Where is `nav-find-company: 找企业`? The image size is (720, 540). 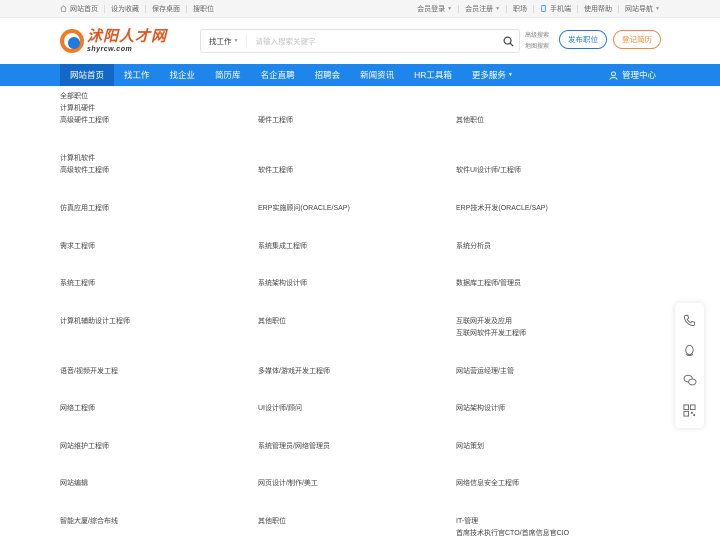 nav-find-company: 找企业 is located at coordinates (183, 75).